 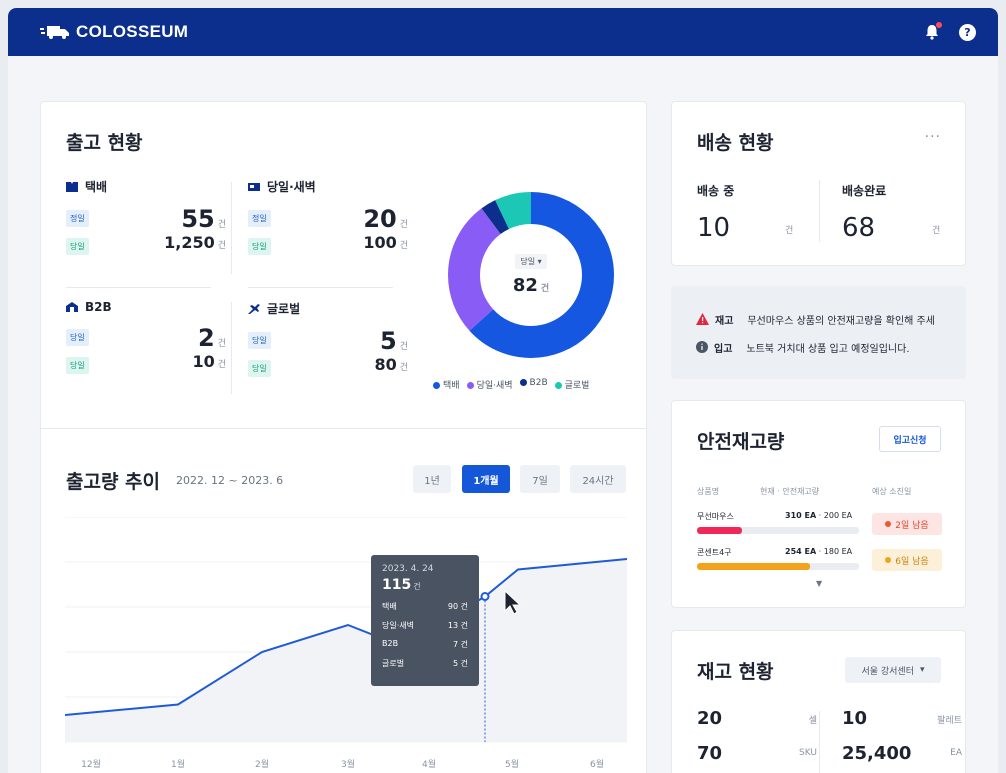 What do you see at coordinates (254, 308) in the screenshot?
I see `plane-icon` at bounding box center [254, 308].